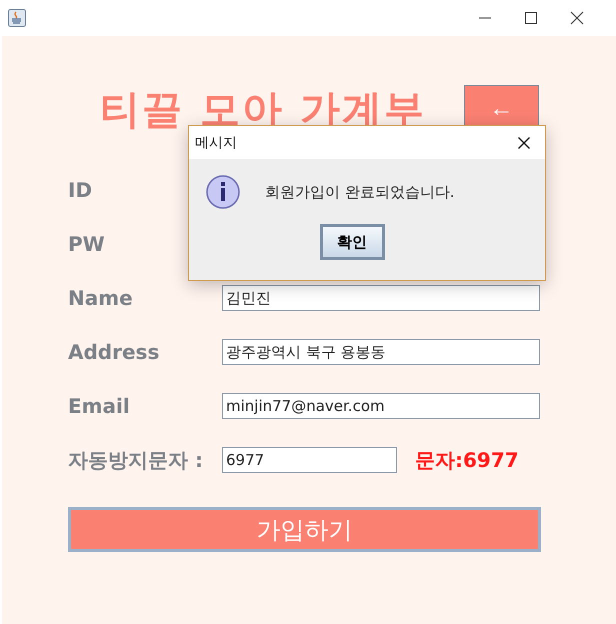 Image resolution: width=616 pixels, height=624 pixels. Describe the element at coordinates (381, 352) in the screenshot. I see `input-field: 광주광역시 북구 용봉동` at that location.